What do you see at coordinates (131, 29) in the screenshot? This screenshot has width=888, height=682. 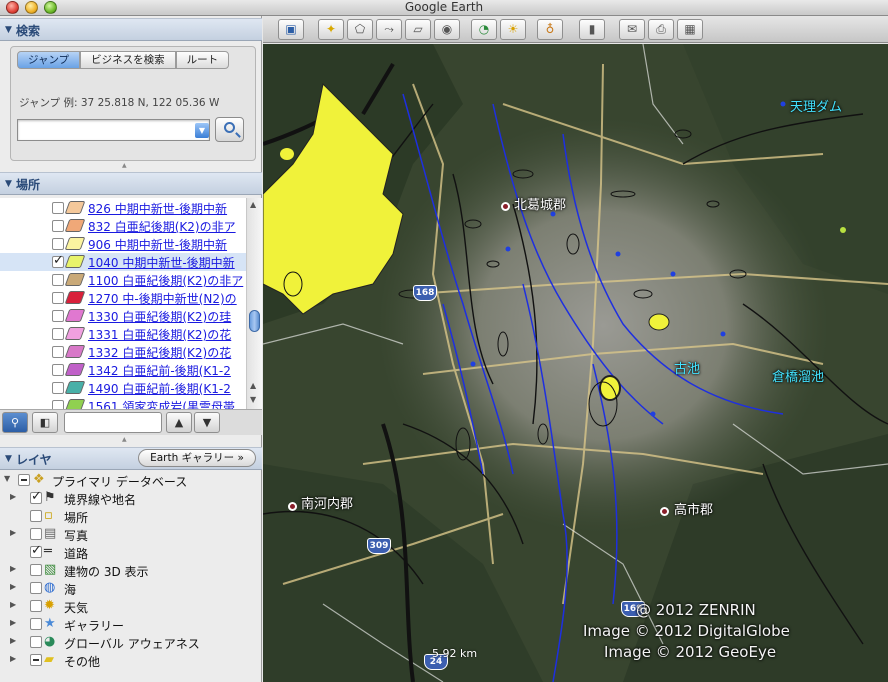 I see `search-panel-header: ▼ 検索` at bounding box center [131, 29].